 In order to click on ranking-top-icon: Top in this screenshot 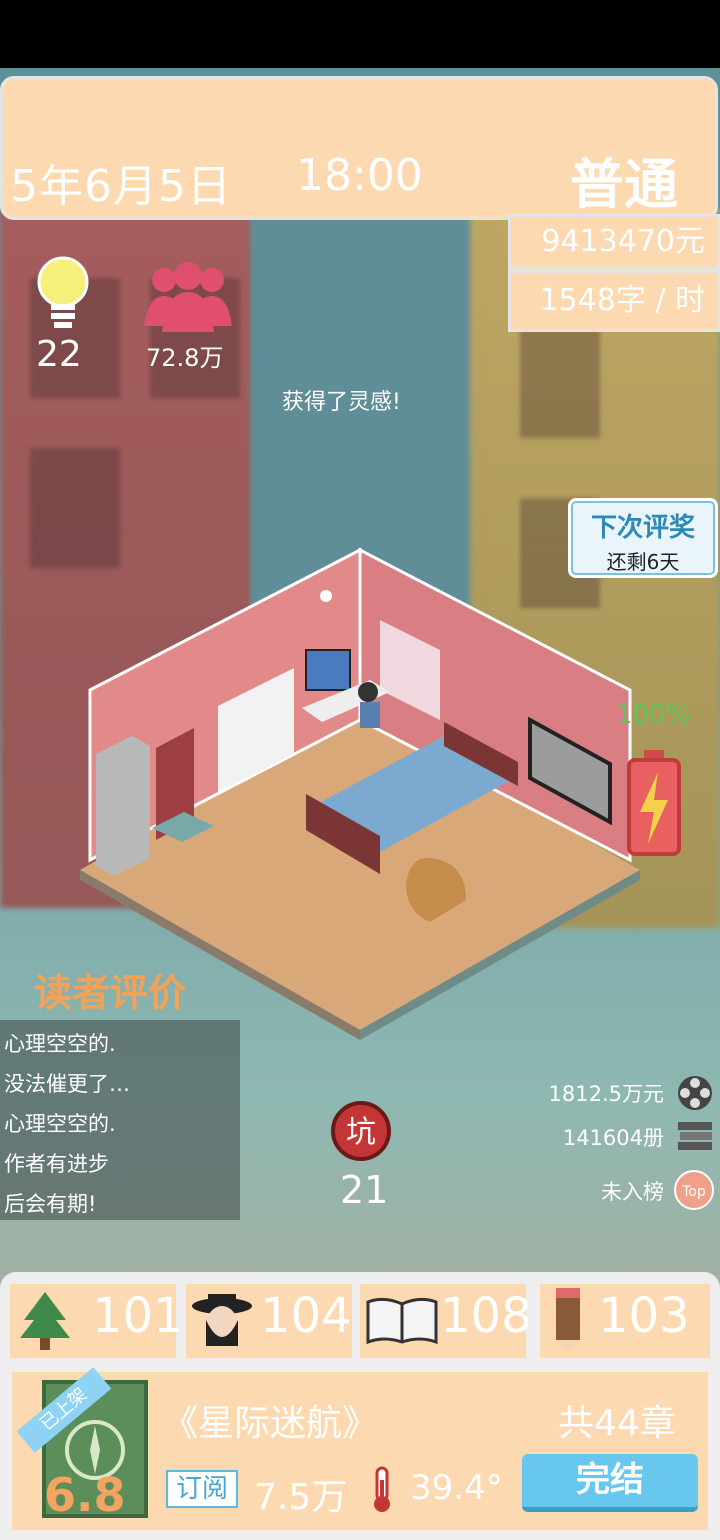, I will do `click(694, 1190)`.